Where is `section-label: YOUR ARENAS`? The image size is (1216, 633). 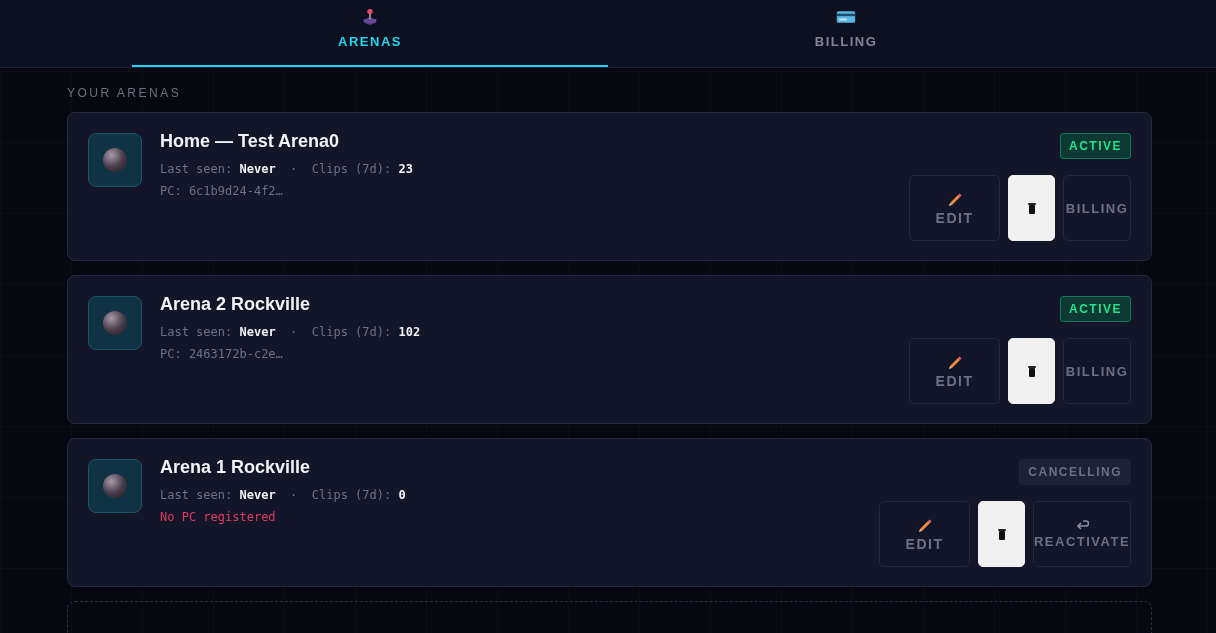 section-label: YOUR ARENAS is located at coordinates (125, 93).